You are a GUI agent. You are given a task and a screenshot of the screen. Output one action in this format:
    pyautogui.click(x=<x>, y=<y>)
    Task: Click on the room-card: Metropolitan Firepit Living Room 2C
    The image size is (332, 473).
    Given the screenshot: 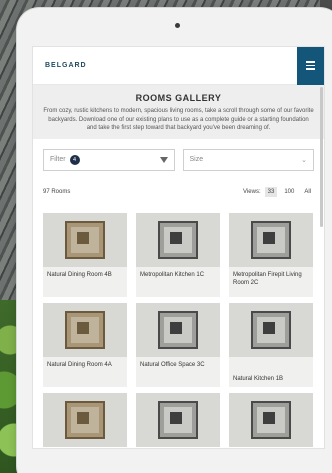 What is the action you would take?
    pyautogui.click(x=271, y=254)
    